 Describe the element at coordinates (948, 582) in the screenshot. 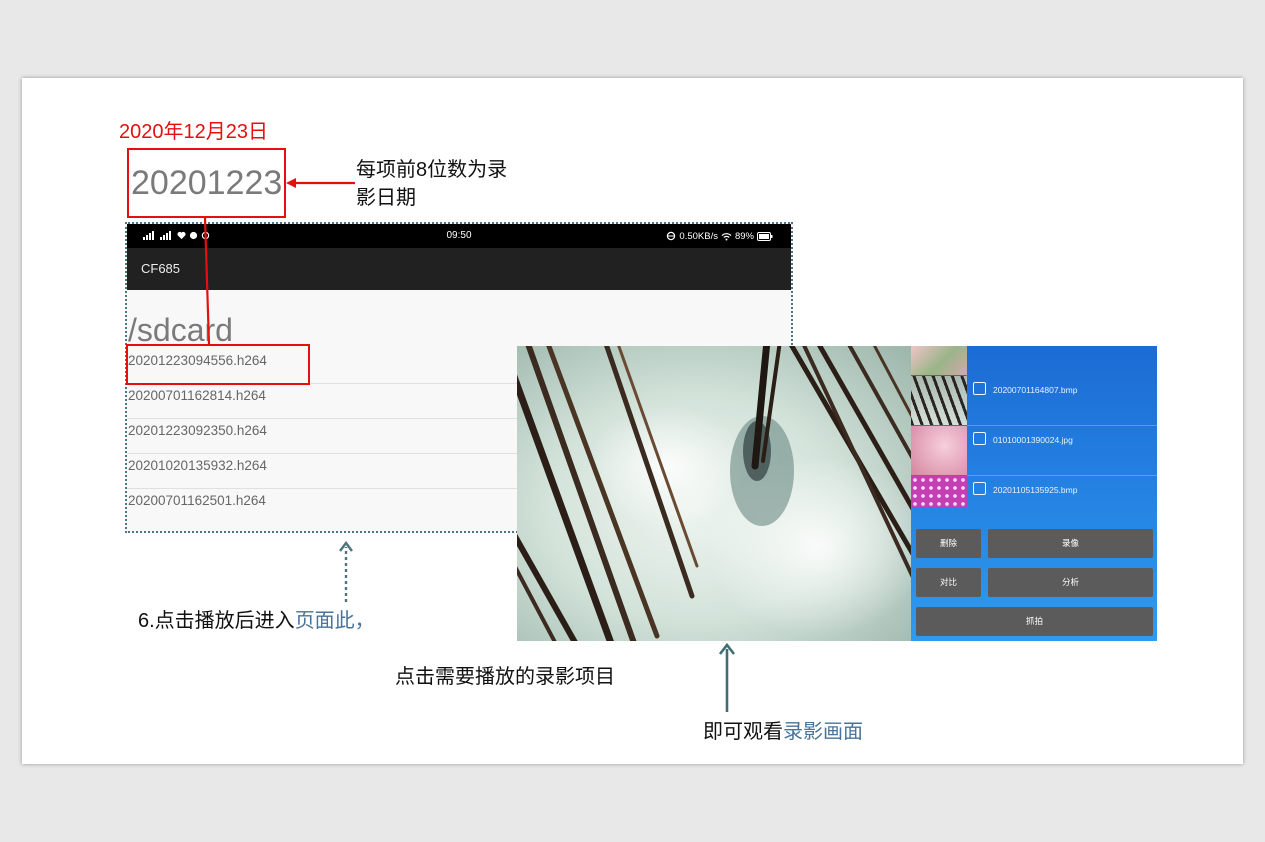

I see `compare-button: 对比` at that location.